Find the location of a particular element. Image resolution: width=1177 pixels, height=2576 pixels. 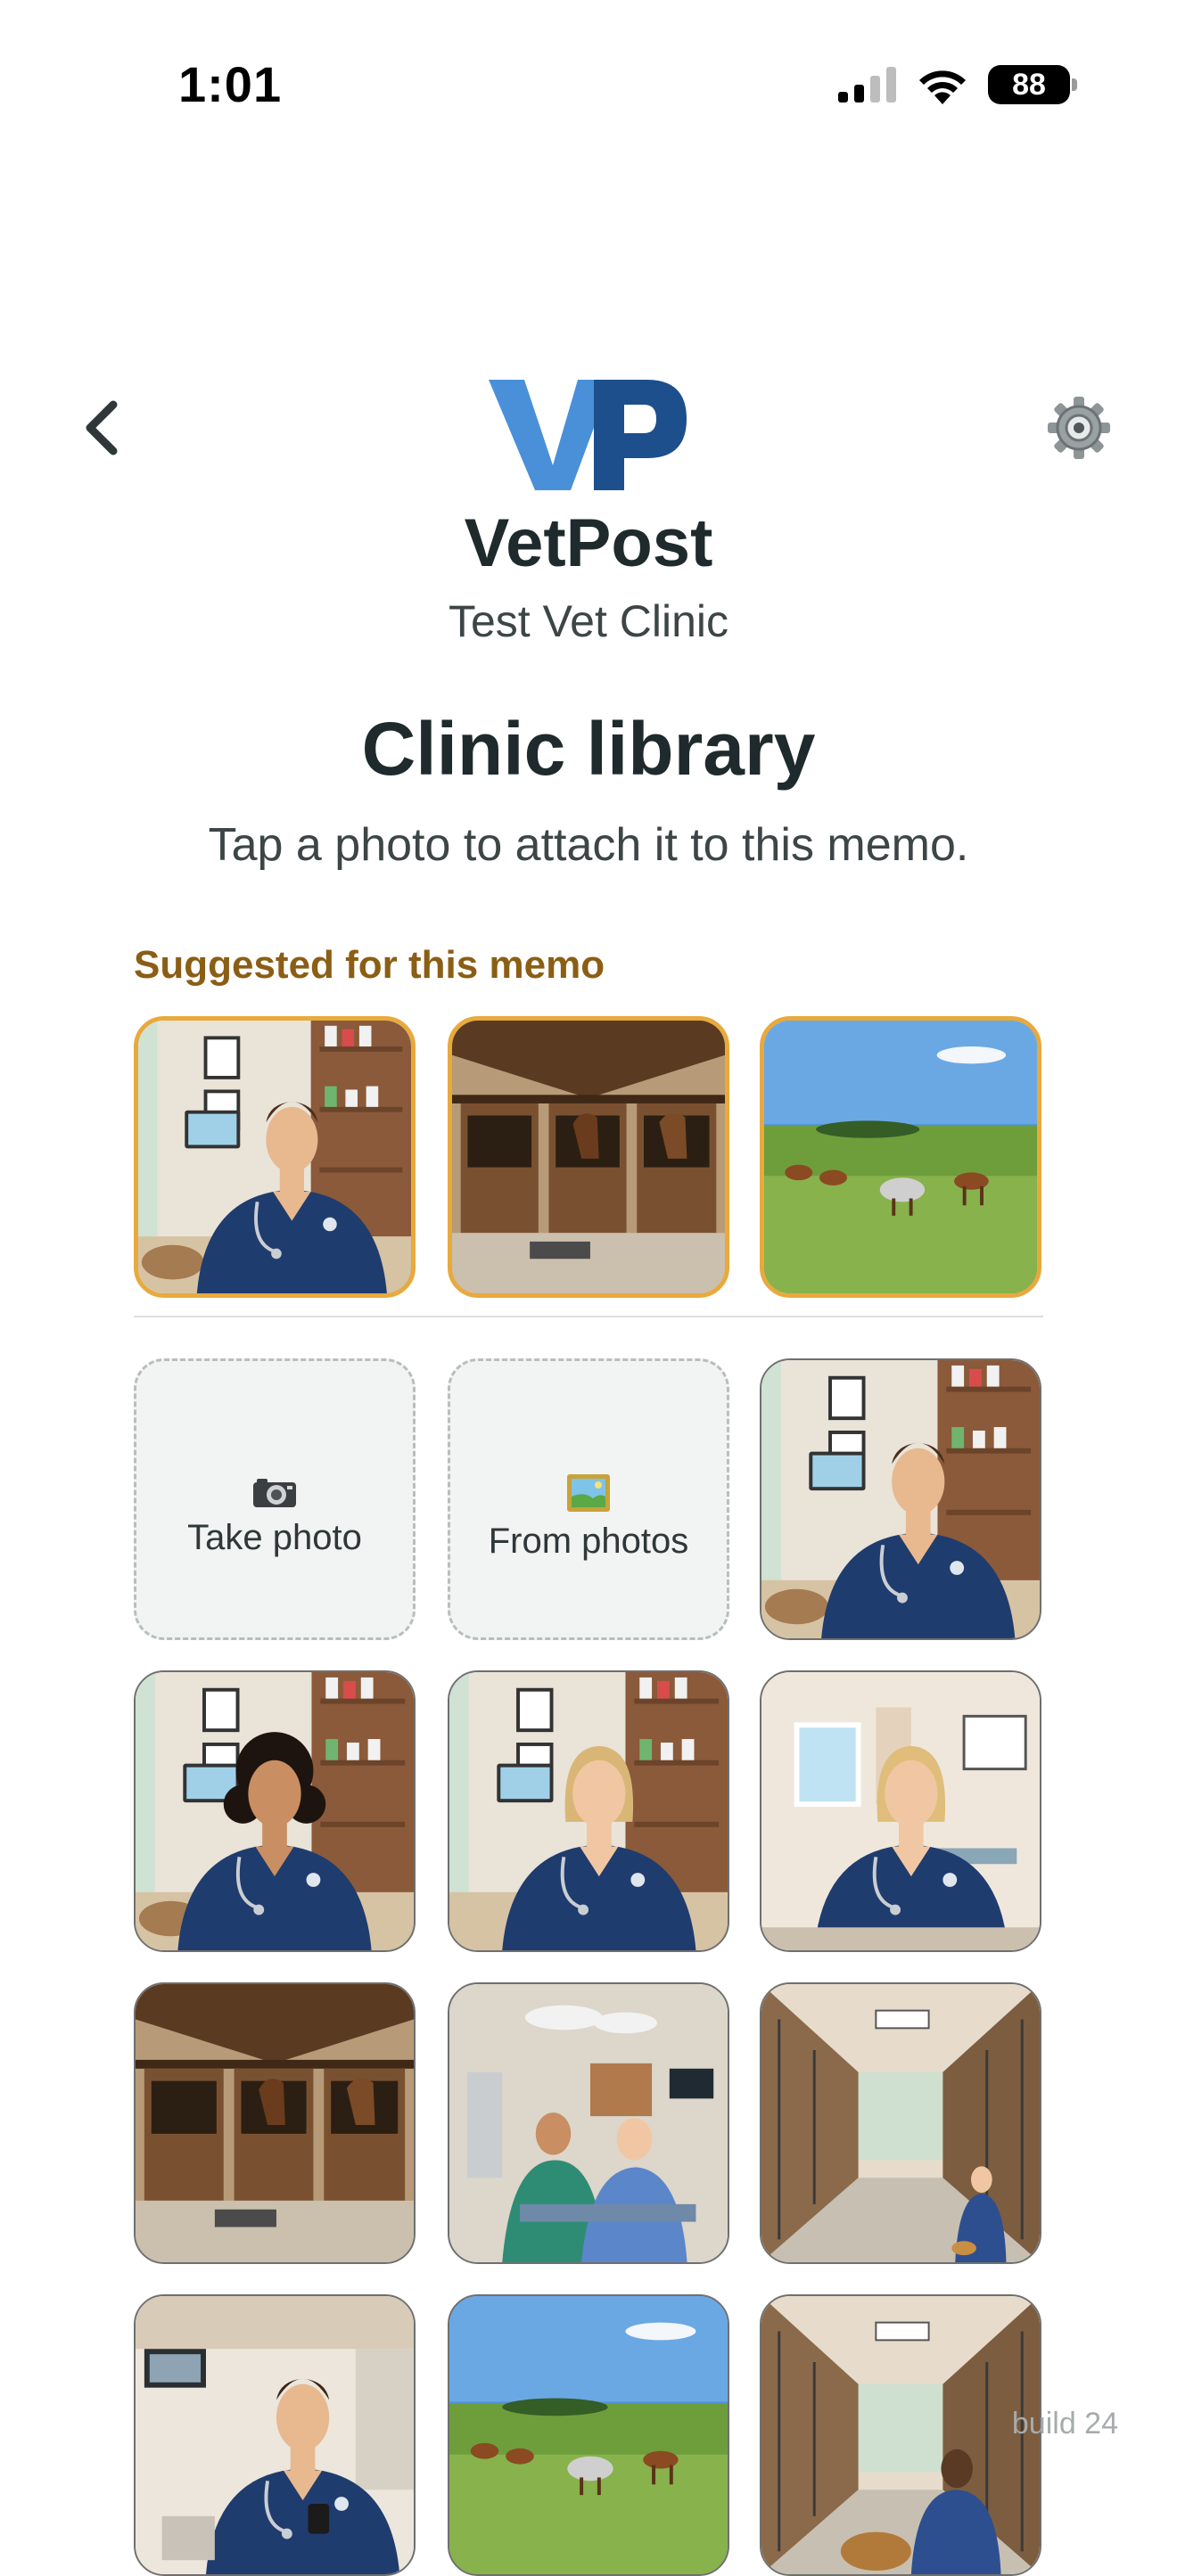

chevron-left-icon is located at coordinates (102, 427).